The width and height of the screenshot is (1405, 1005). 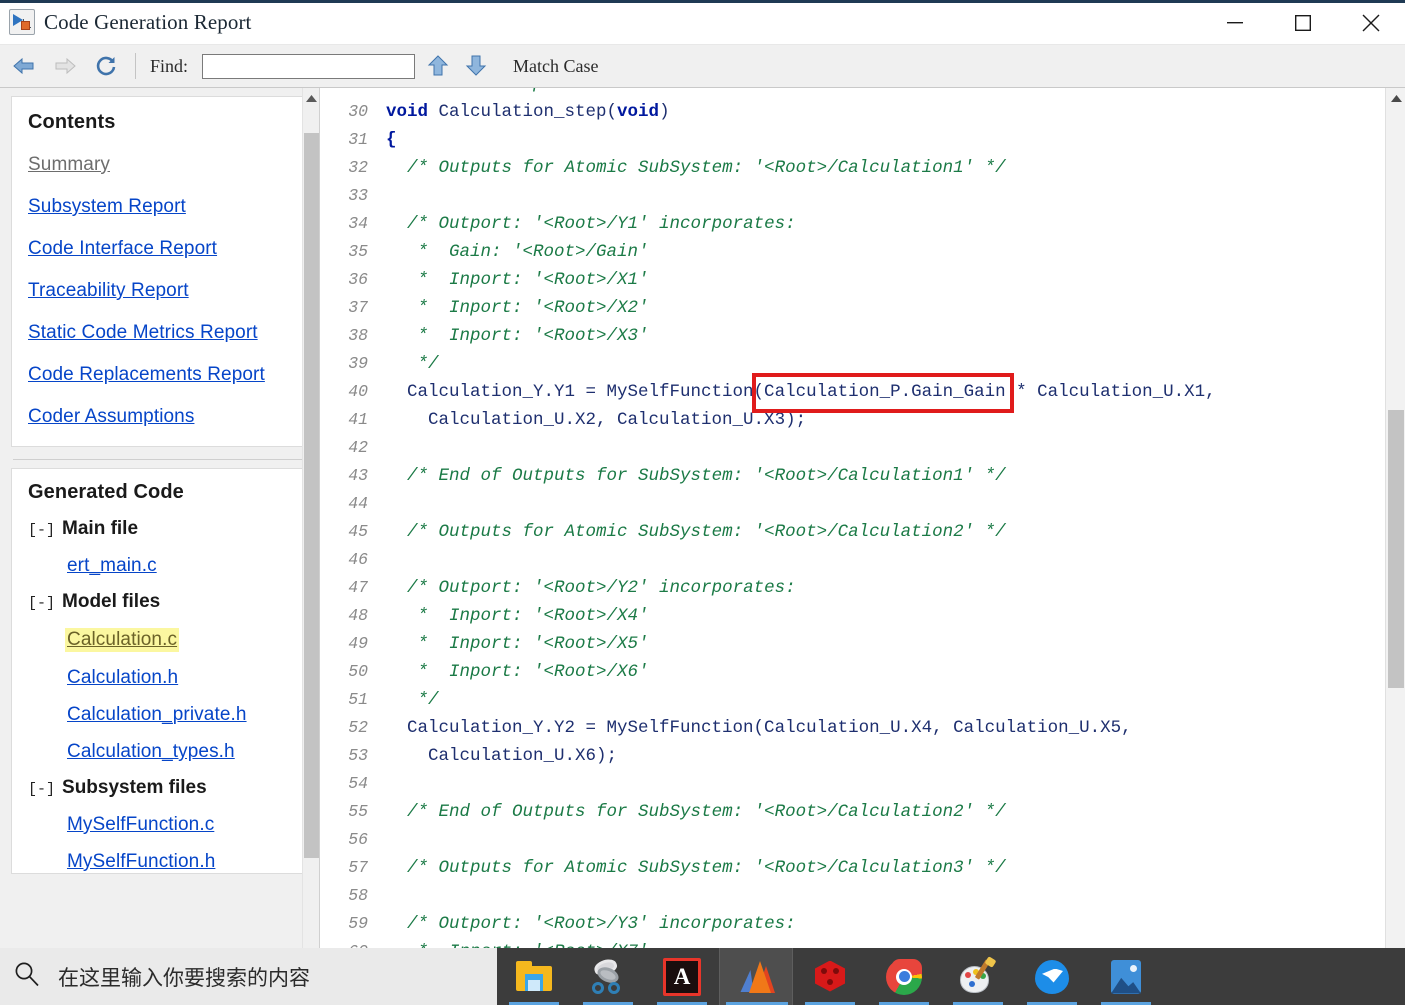 I want to click on line-number: 44, so click(x=358, y=503).